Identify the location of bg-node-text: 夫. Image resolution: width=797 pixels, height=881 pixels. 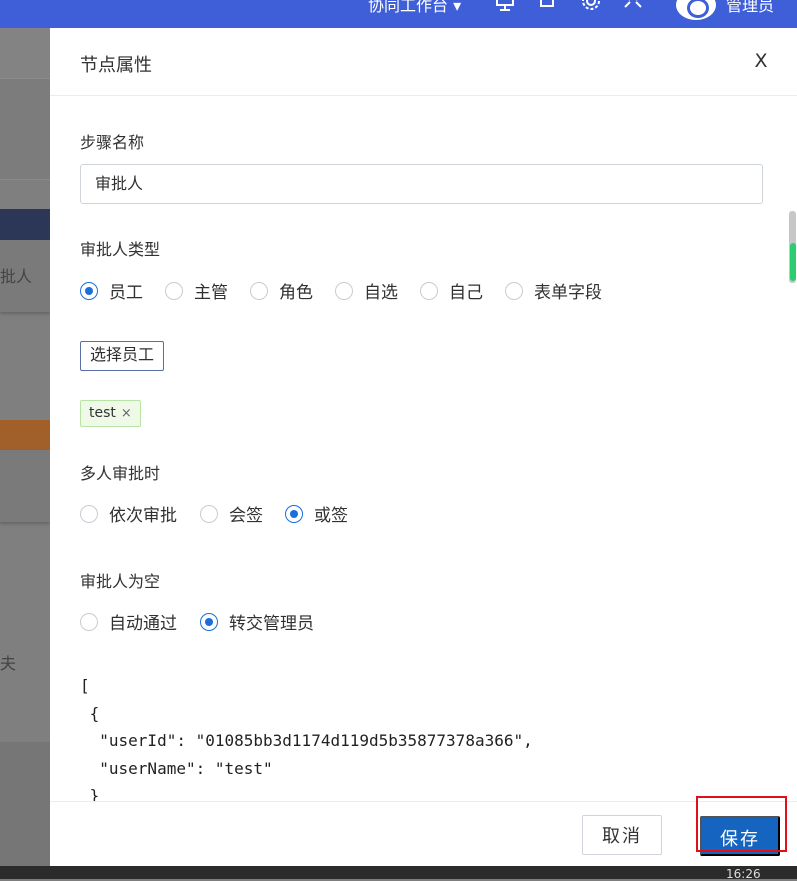
(8, 663).